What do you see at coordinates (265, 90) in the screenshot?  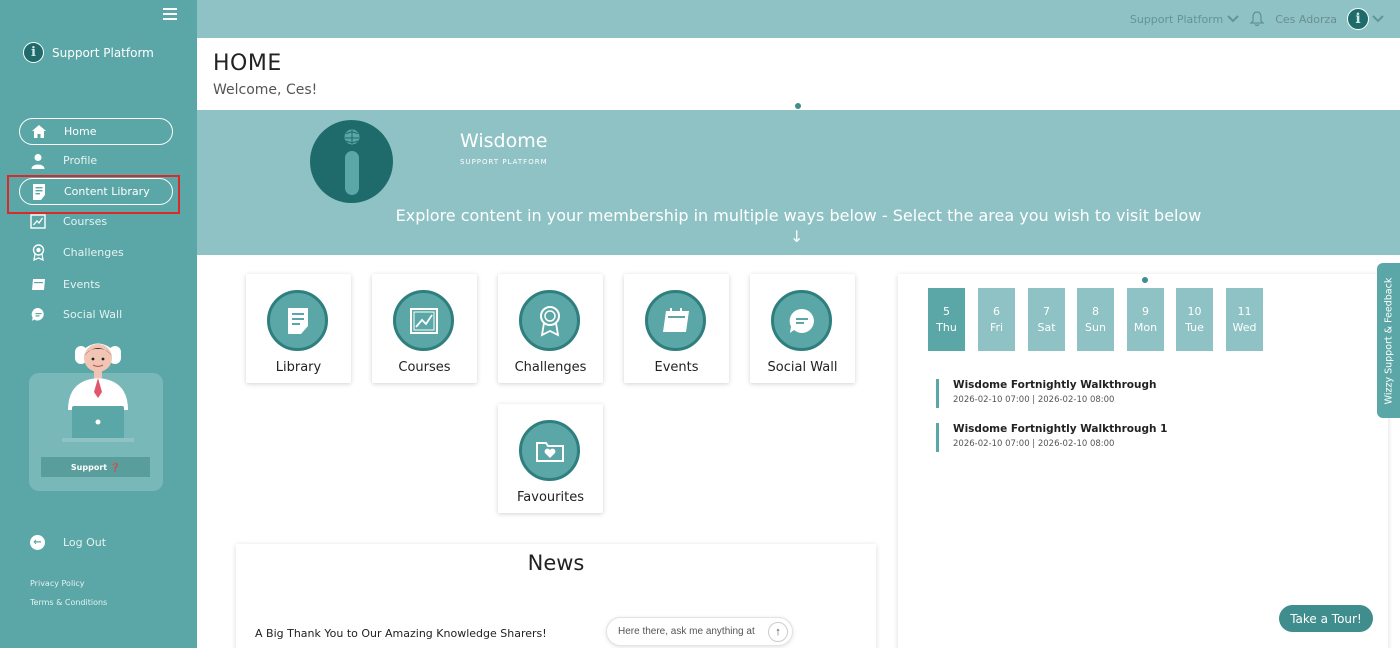 I see `welcome-text: Welcome, Ces!` at bounding box center [265, 90].